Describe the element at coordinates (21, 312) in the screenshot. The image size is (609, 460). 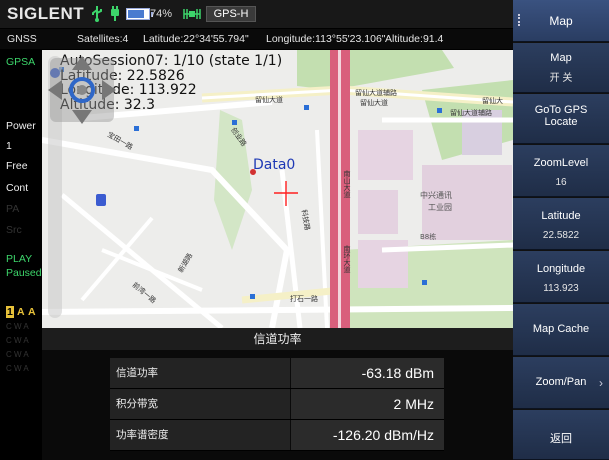
I see `trace-a1: A` at that location.